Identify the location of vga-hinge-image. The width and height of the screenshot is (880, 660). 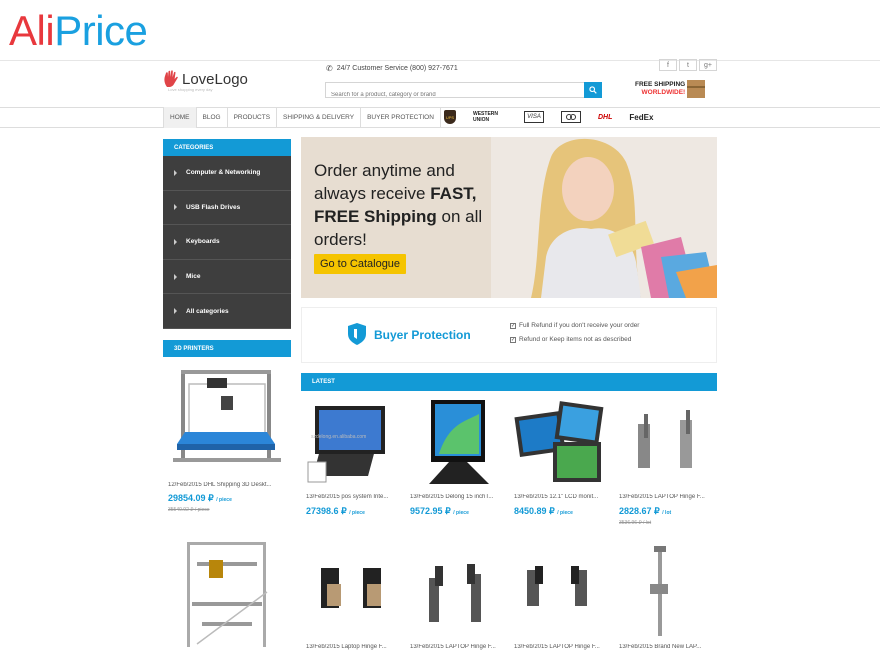
(659, 591).